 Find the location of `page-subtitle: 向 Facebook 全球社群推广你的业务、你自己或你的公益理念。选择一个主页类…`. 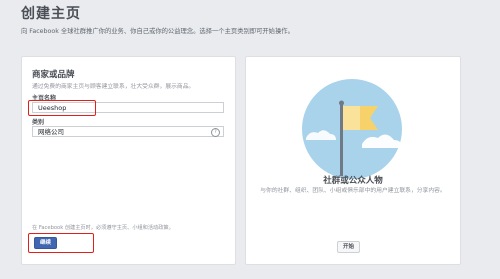

page-subtitle: 向 Facebook 全球社群推广你的业务、你自己或你的公益理念。选择一个主页类… is located at coordinates (157, 31).